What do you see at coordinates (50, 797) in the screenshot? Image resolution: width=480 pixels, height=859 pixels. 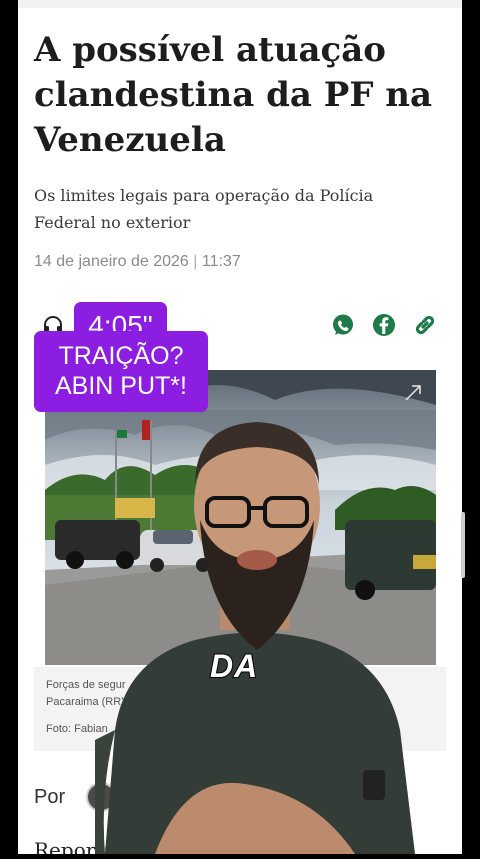 I see `byline-prefix: Por` at bounding box center [50, 797].